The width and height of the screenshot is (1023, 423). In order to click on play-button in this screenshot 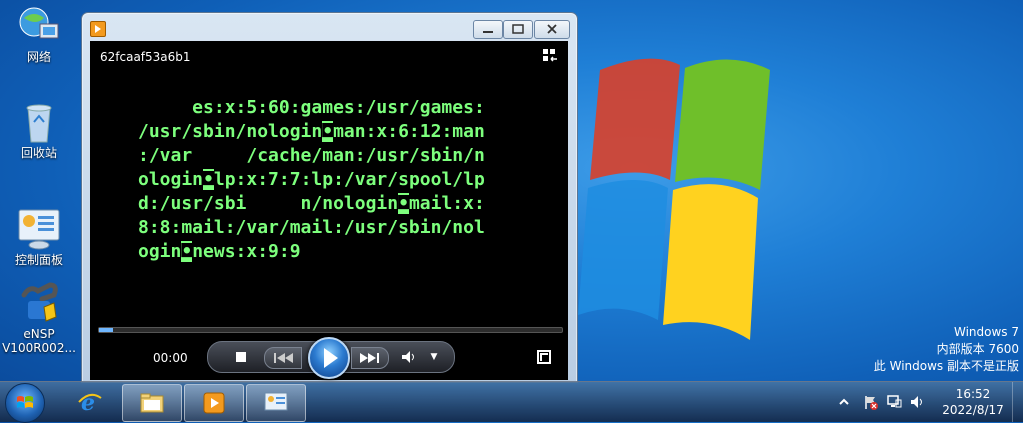, I will do `click(329, 358)`.